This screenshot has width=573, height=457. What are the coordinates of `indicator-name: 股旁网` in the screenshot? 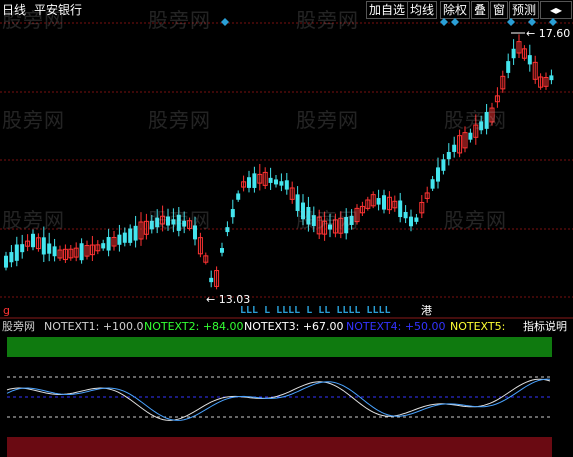 It's located at (18, 326).